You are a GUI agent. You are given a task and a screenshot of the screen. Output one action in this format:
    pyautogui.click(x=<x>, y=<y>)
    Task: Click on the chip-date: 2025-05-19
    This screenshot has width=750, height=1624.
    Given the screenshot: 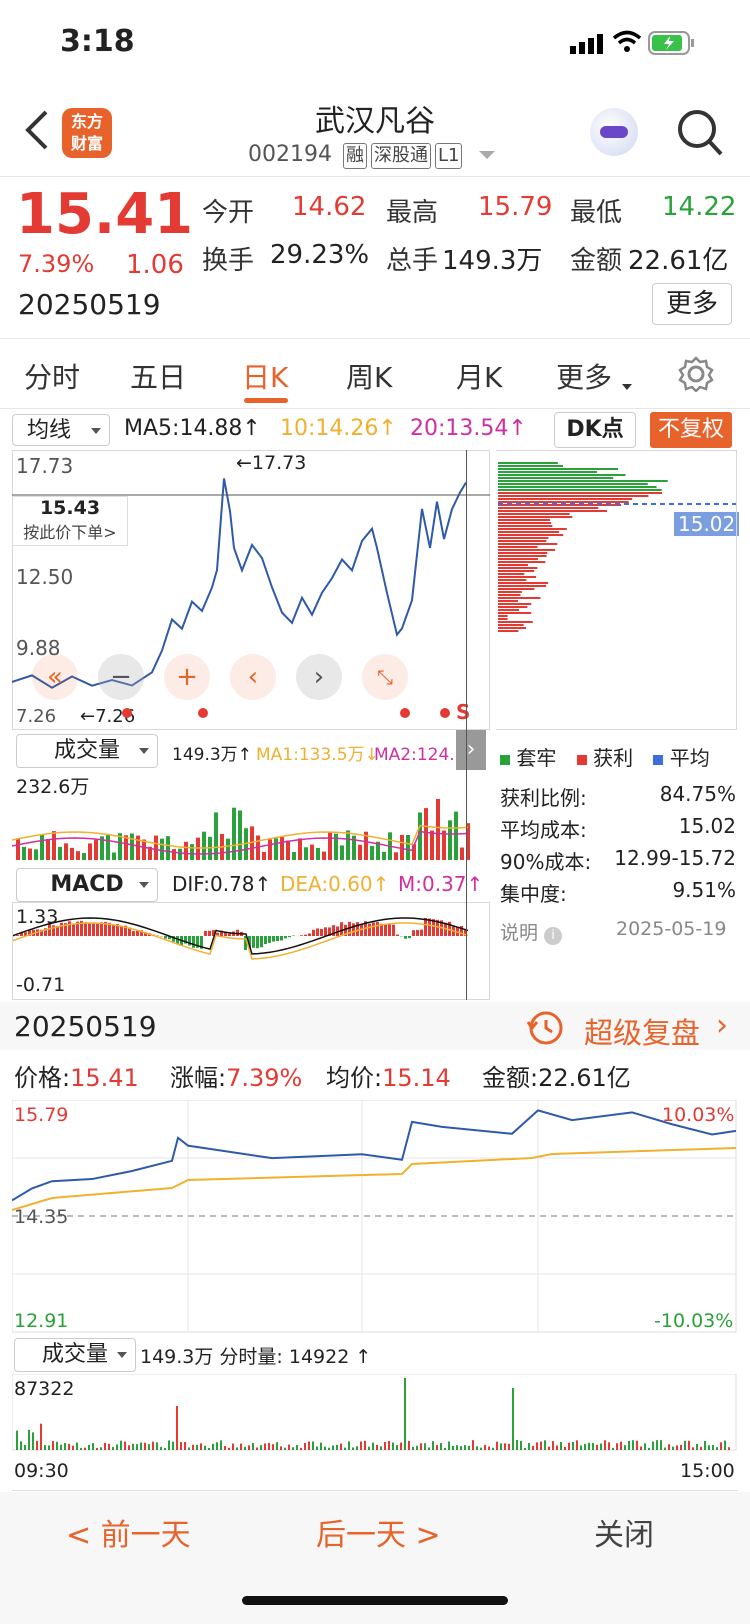 What is the action you would take?
    pyautogui.click(x=671, y=929)
    